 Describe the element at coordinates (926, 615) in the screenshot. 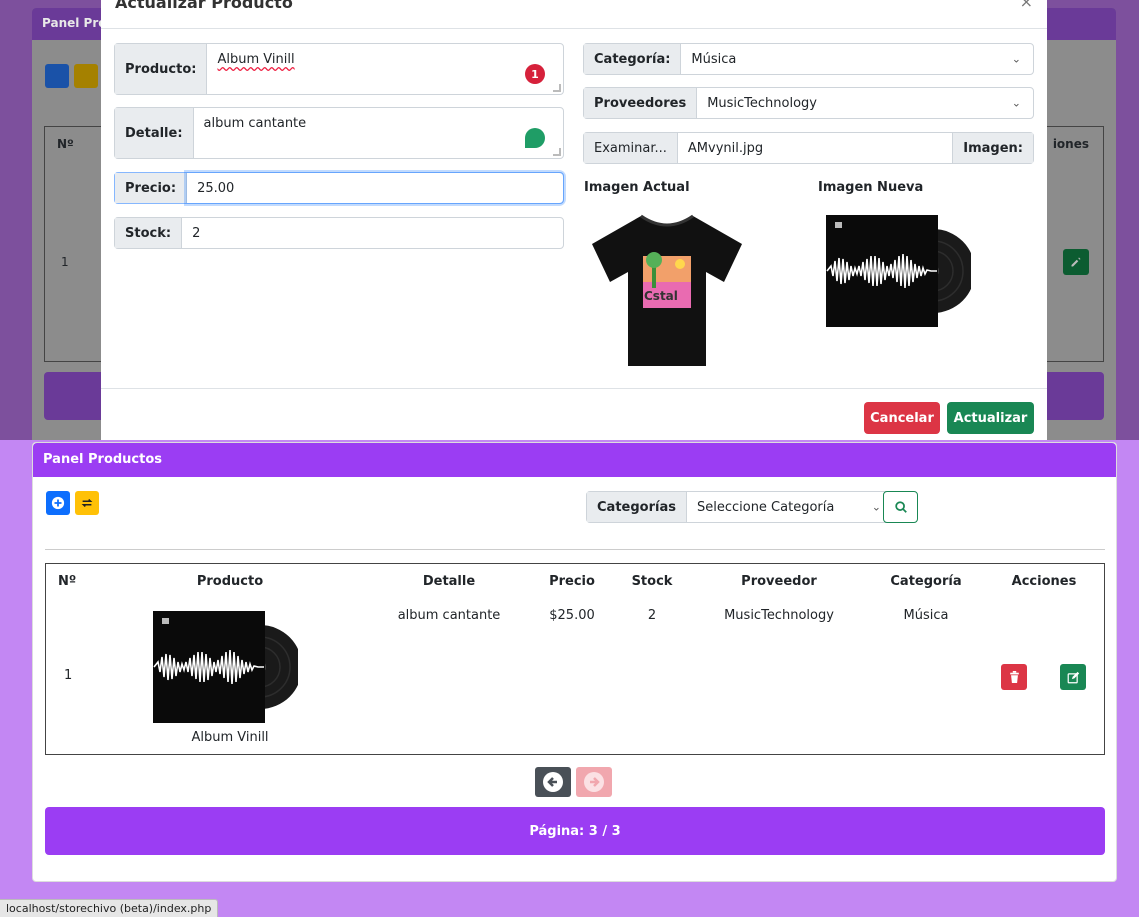

I see `row-categoria: Música` at that location.